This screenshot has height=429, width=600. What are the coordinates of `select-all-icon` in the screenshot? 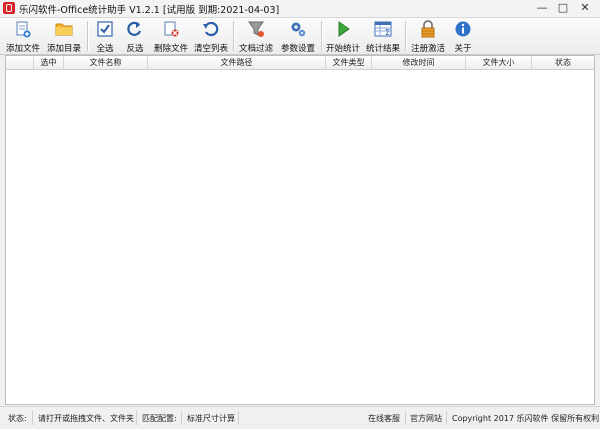 It's located at (105, 29).